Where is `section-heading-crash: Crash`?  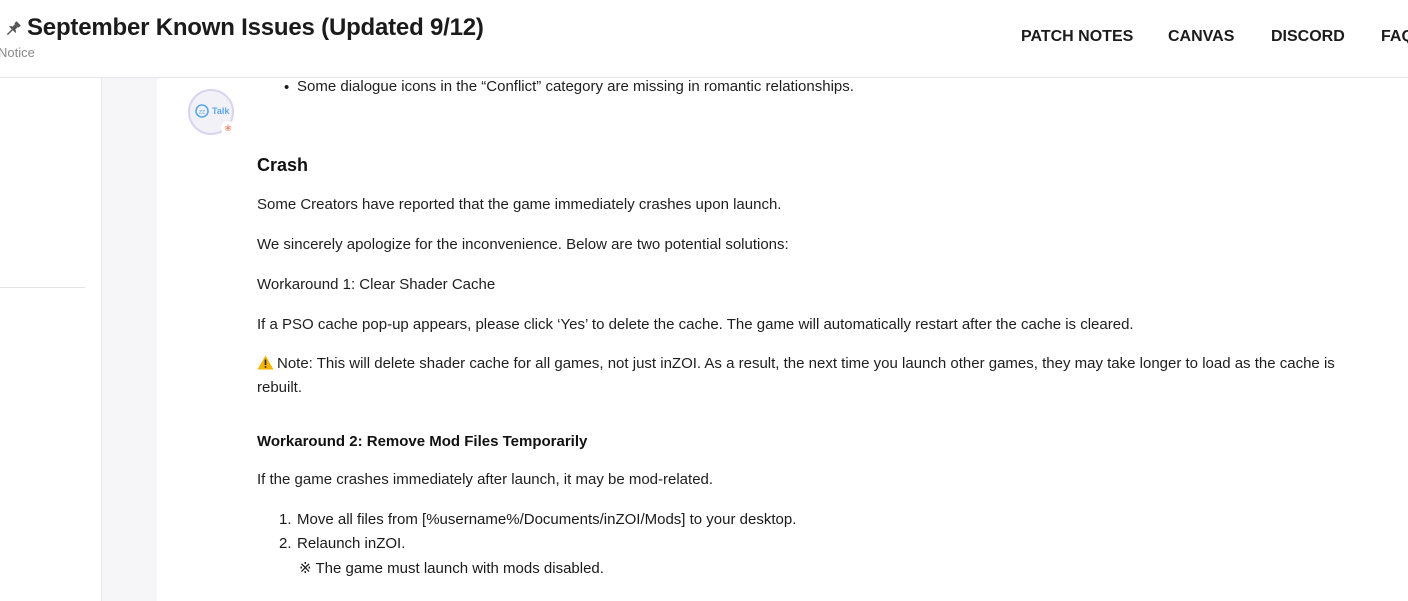 section-heading-crash: Crash is located at coordinates (283, 165).